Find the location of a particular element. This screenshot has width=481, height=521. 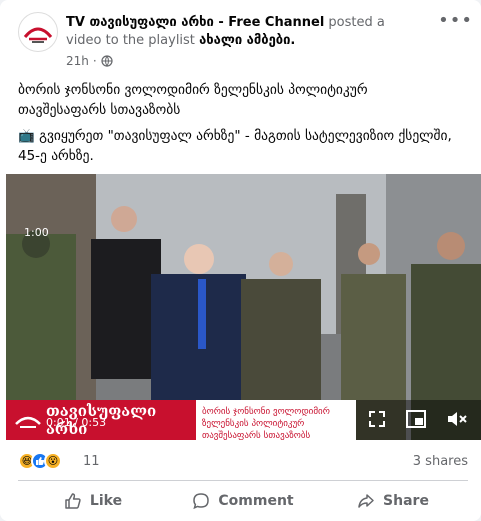

logo-icon is located at coordinates (38, 35).